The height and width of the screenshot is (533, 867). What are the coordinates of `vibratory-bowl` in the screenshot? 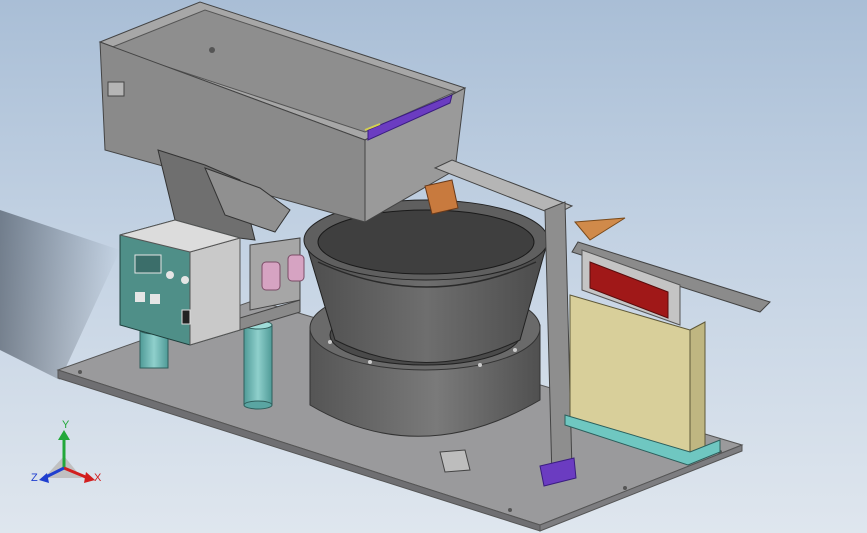 It's located at (426, 281).